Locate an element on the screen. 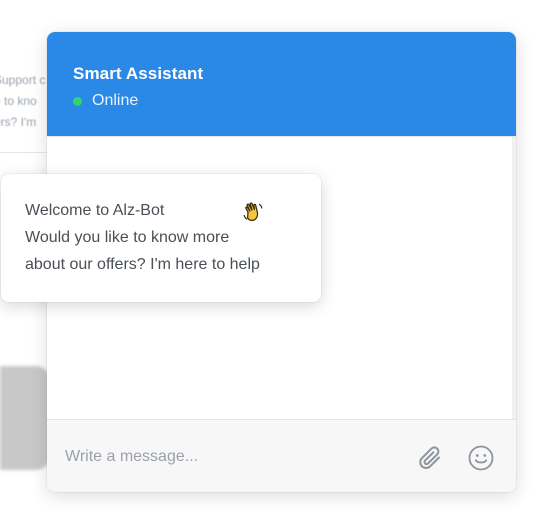  message-scrollbar is located at coordinates (514, 278).